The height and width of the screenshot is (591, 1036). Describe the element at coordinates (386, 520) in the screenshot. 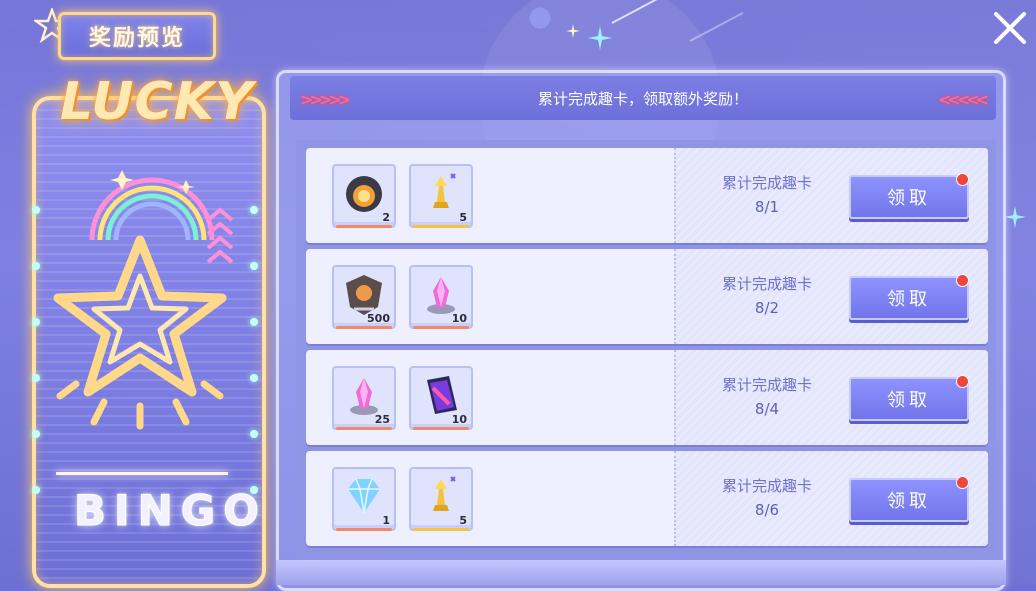

I see `item-count: 1` at that location.